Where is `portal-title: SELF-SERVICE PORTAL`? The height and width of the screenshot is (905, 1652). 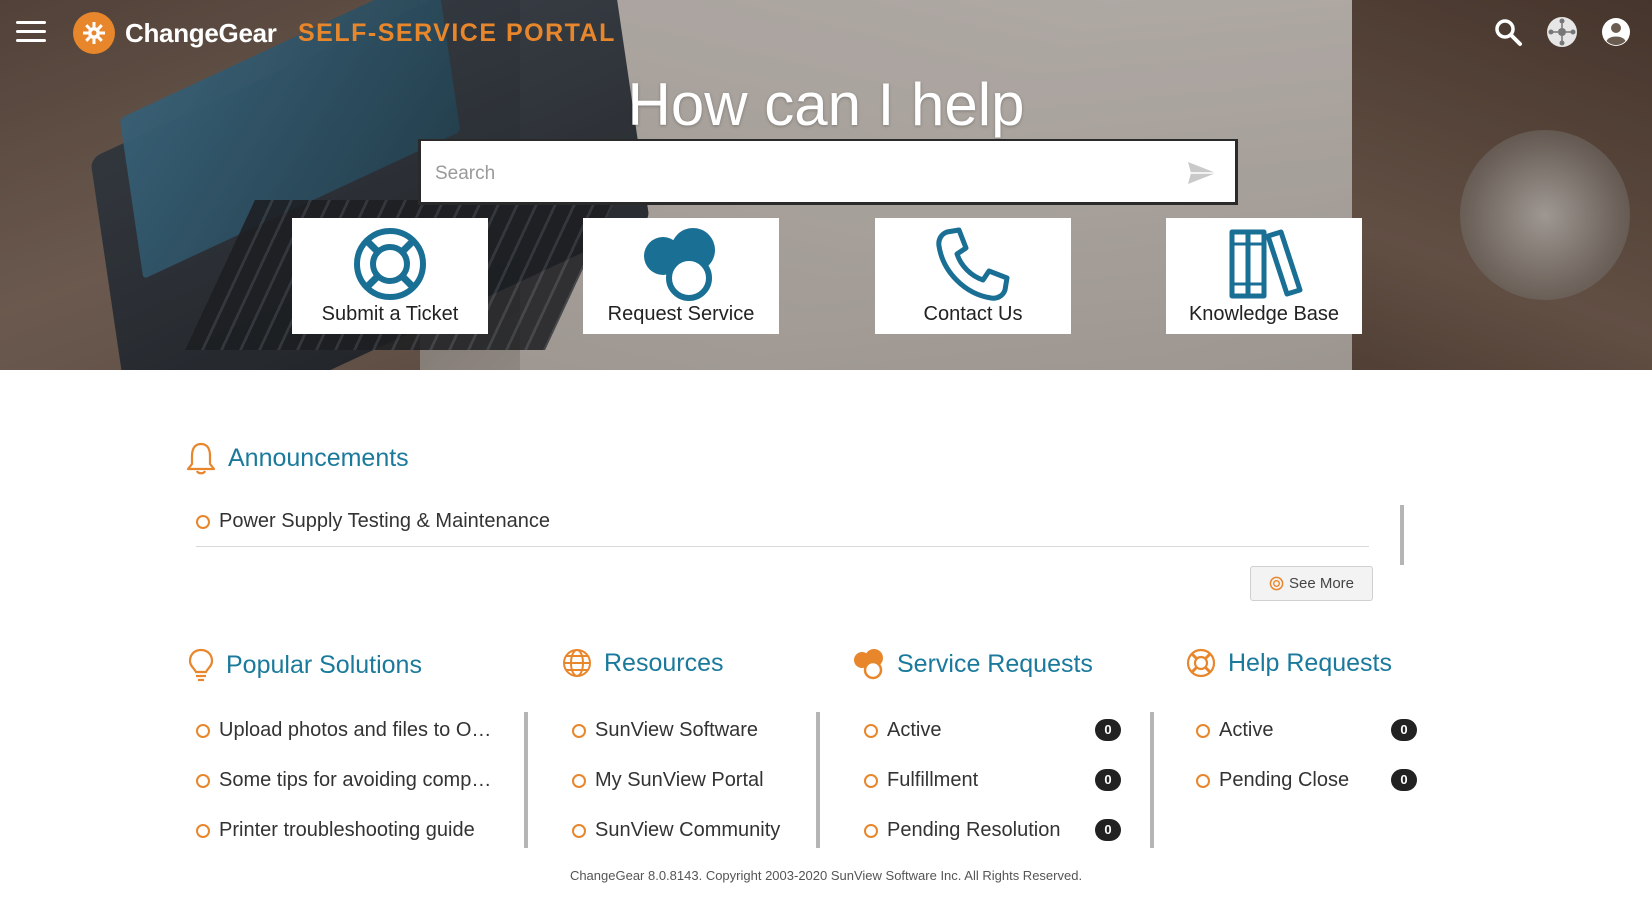
portal-title: SELF-SERVICE PORTAL is located at coordinates (457, 33).